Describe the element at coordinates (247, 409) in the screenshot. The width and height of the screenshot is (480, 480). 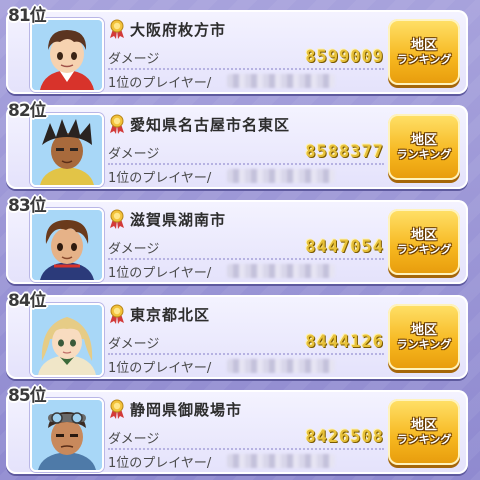
I see `region-name-line: 静岡県御殿場市` at that location.